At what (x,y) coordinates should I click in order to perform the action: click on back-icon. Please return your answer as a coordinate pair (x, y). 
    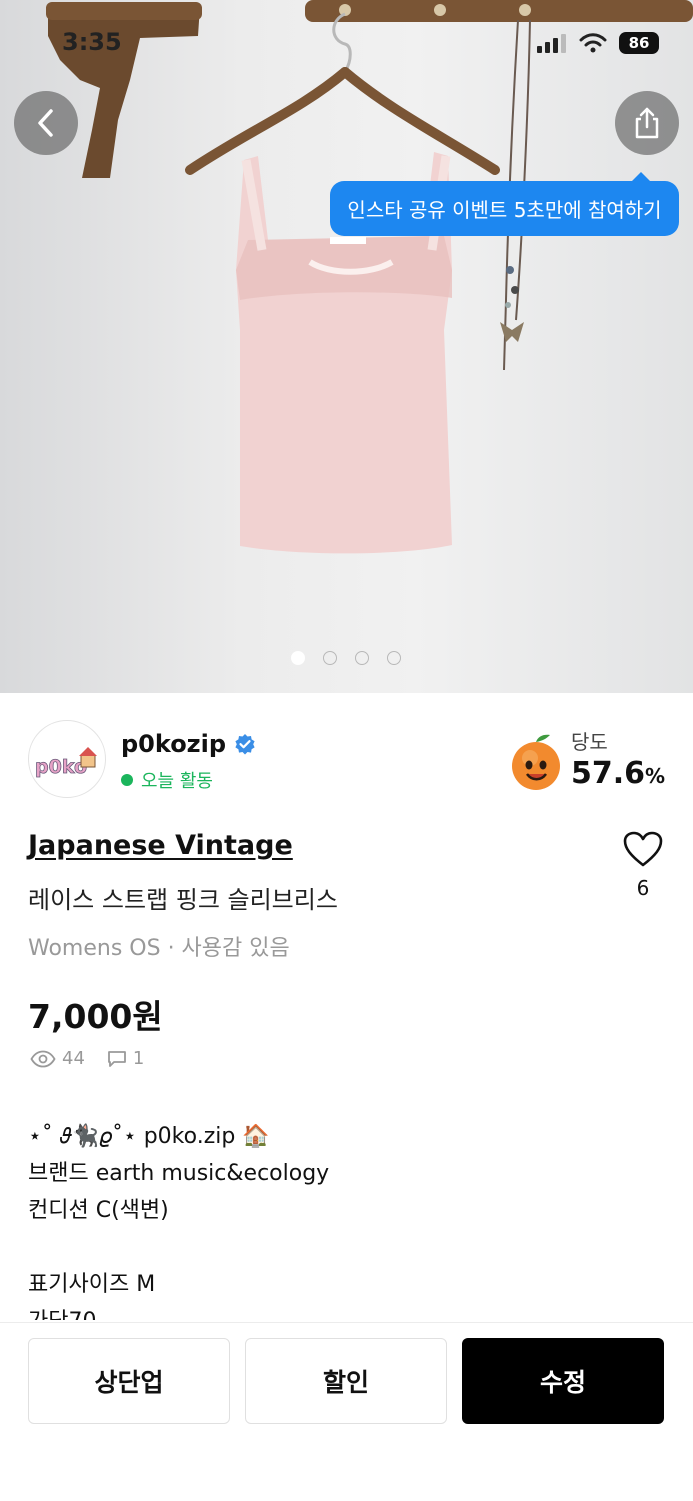
    Looking at the image, I should click on (45, 123).